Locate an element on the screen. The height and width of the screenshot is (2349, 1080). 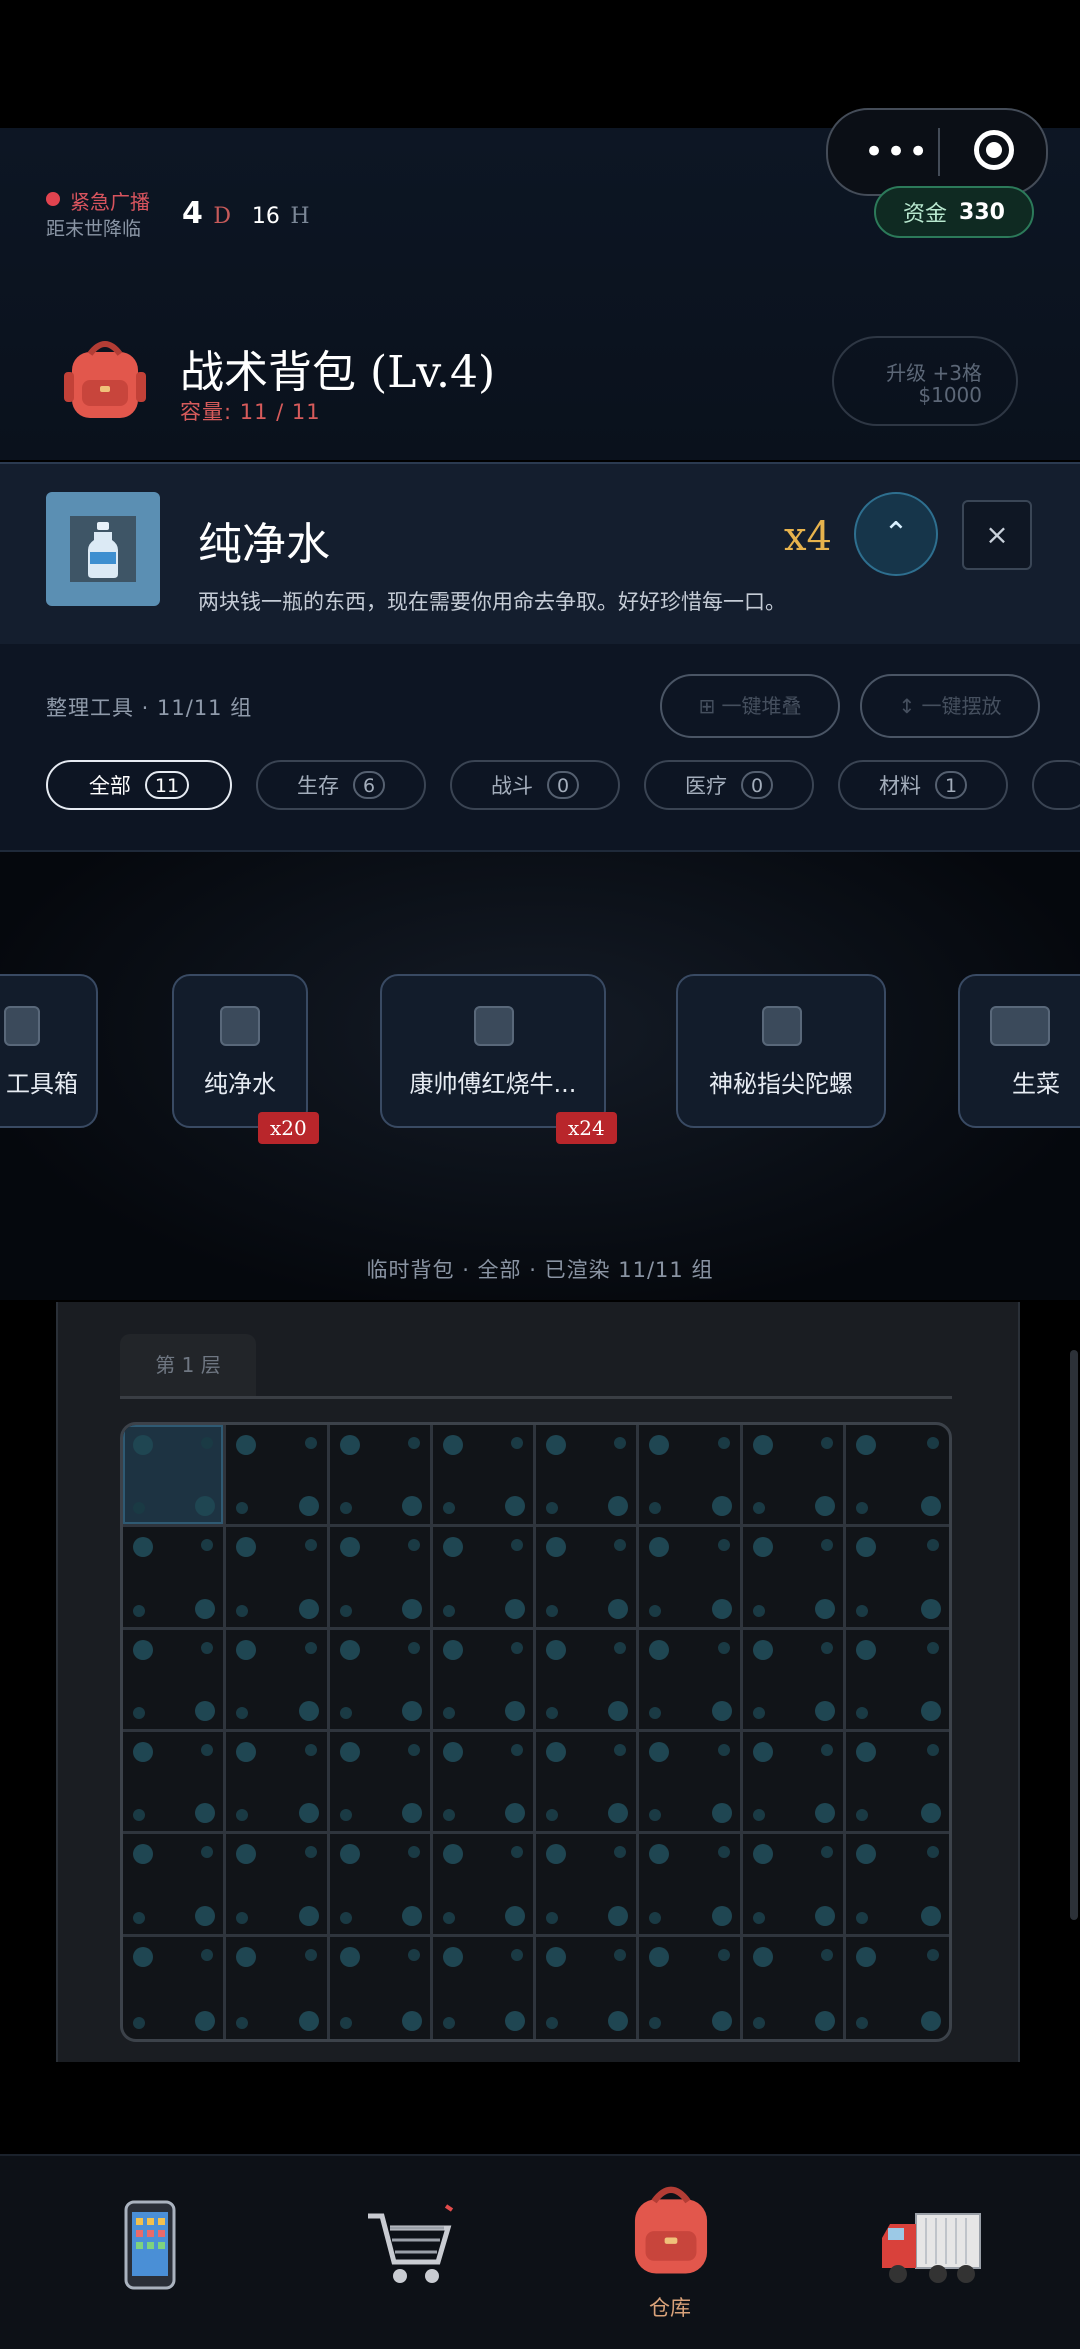
shelf-item-water: 纯净水 is located at coordinates (240, 1051).